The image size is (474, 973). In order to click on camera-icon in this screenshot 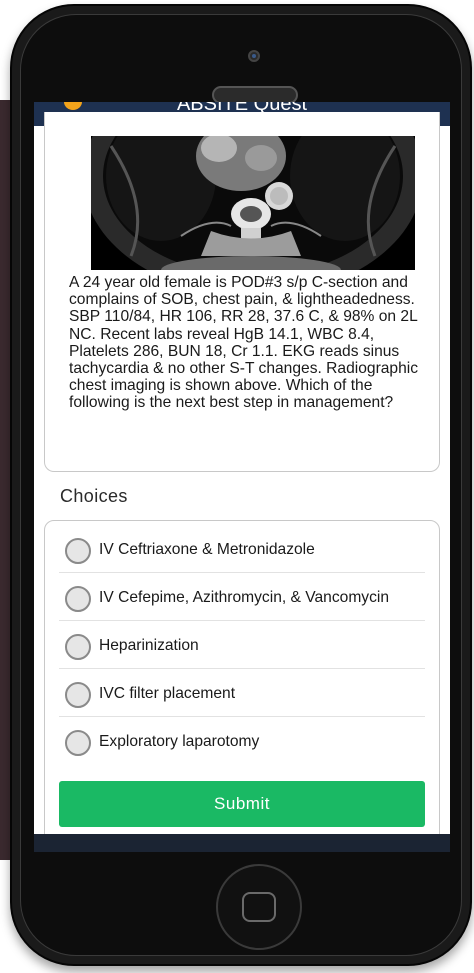, I will do `click(254, 56)`.